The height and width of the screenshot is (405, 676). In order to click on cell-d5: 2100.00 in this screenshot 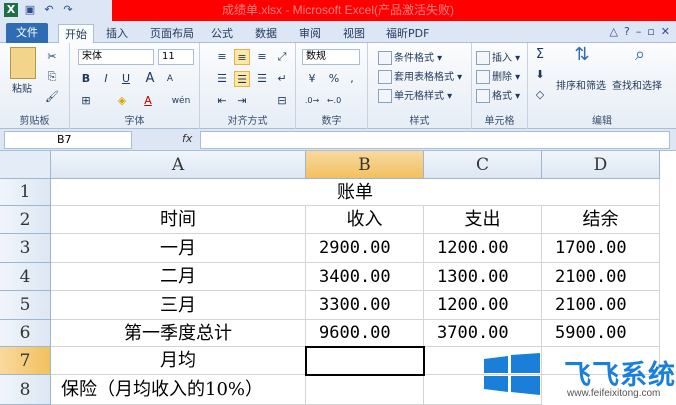, I will do `click(601, 305)`.